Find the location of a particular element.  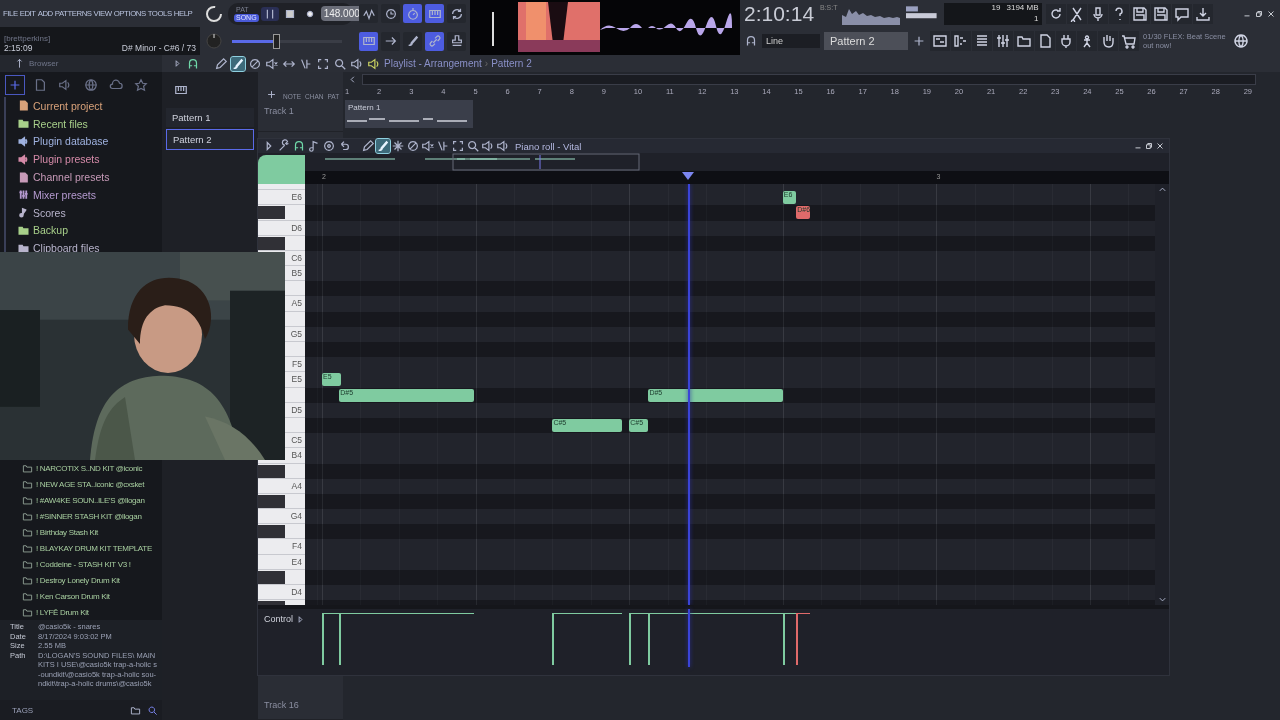

track-header: Track 1 is located at coordinates (300, 117).